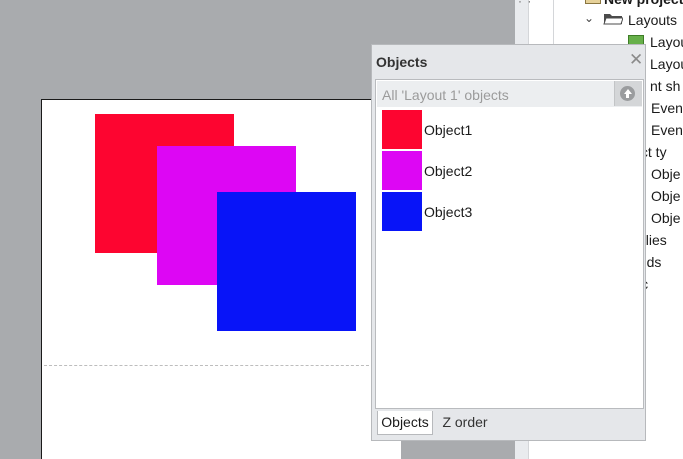 Image resolution: width=683 pixels, height=459 pixels. What do you see at coordinates (402, 211) in the screenshot?
I see `object3-swatch` at bounding box center [402, 211].